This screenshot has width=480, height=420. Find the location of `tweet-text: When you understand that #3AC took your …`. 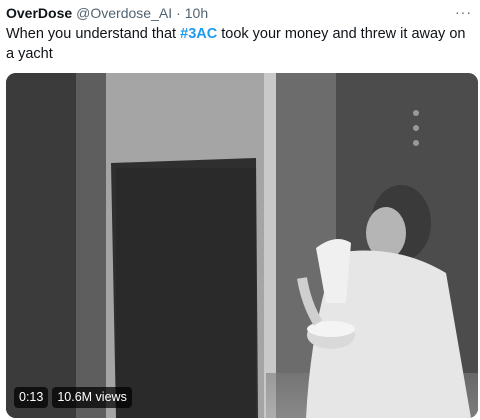

tweet-text: When you understand that #3AC took your … is located at coordinates (240, 44).